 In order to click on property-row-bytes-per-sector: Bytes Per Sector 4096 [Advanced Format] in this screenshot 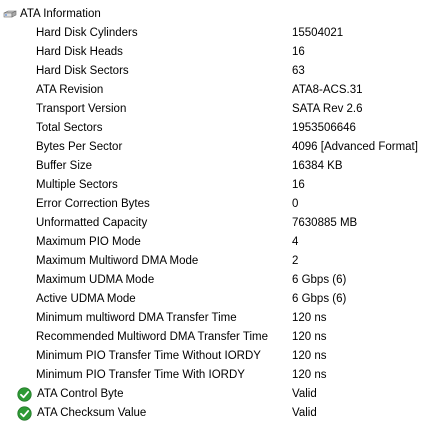, I will do `click(219, 147)`.